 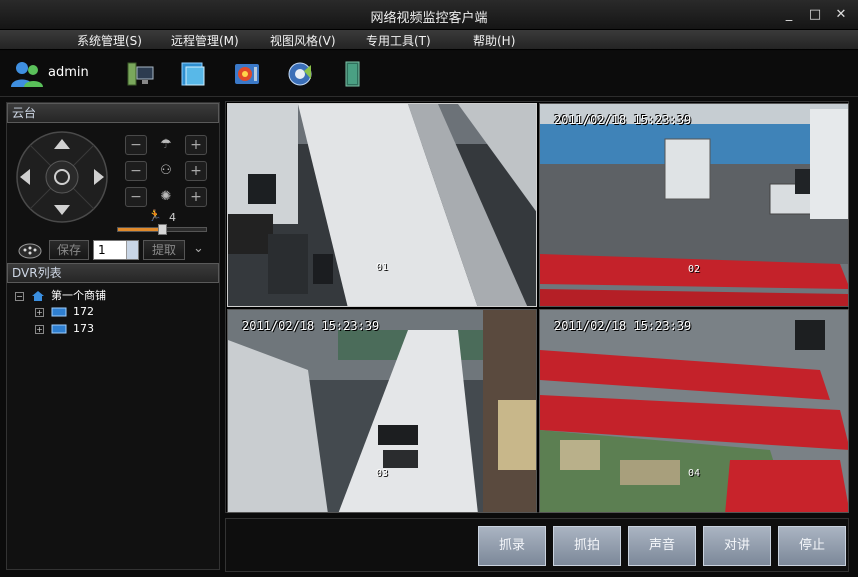 I want to click on zoom-in-button: +, so click(x=196, y=145).